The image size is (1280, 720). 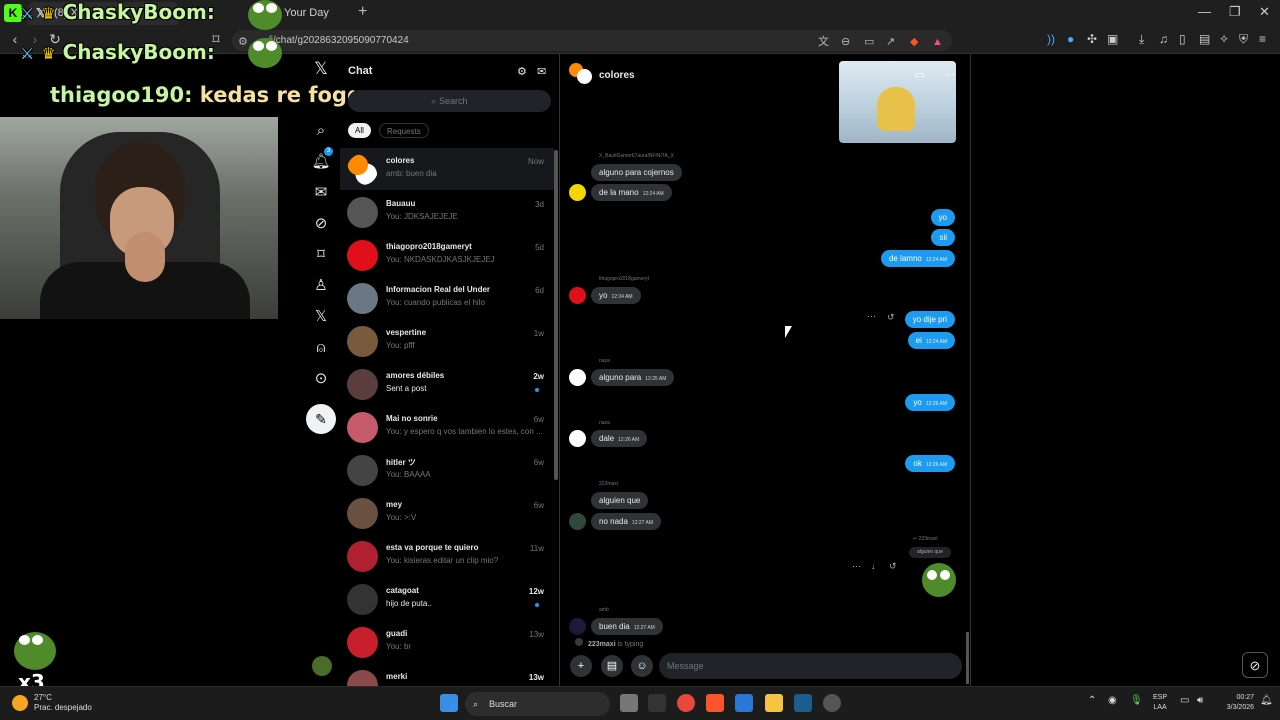 I want to click on wallet-icon: ▤, so click(x=1204, y=39).